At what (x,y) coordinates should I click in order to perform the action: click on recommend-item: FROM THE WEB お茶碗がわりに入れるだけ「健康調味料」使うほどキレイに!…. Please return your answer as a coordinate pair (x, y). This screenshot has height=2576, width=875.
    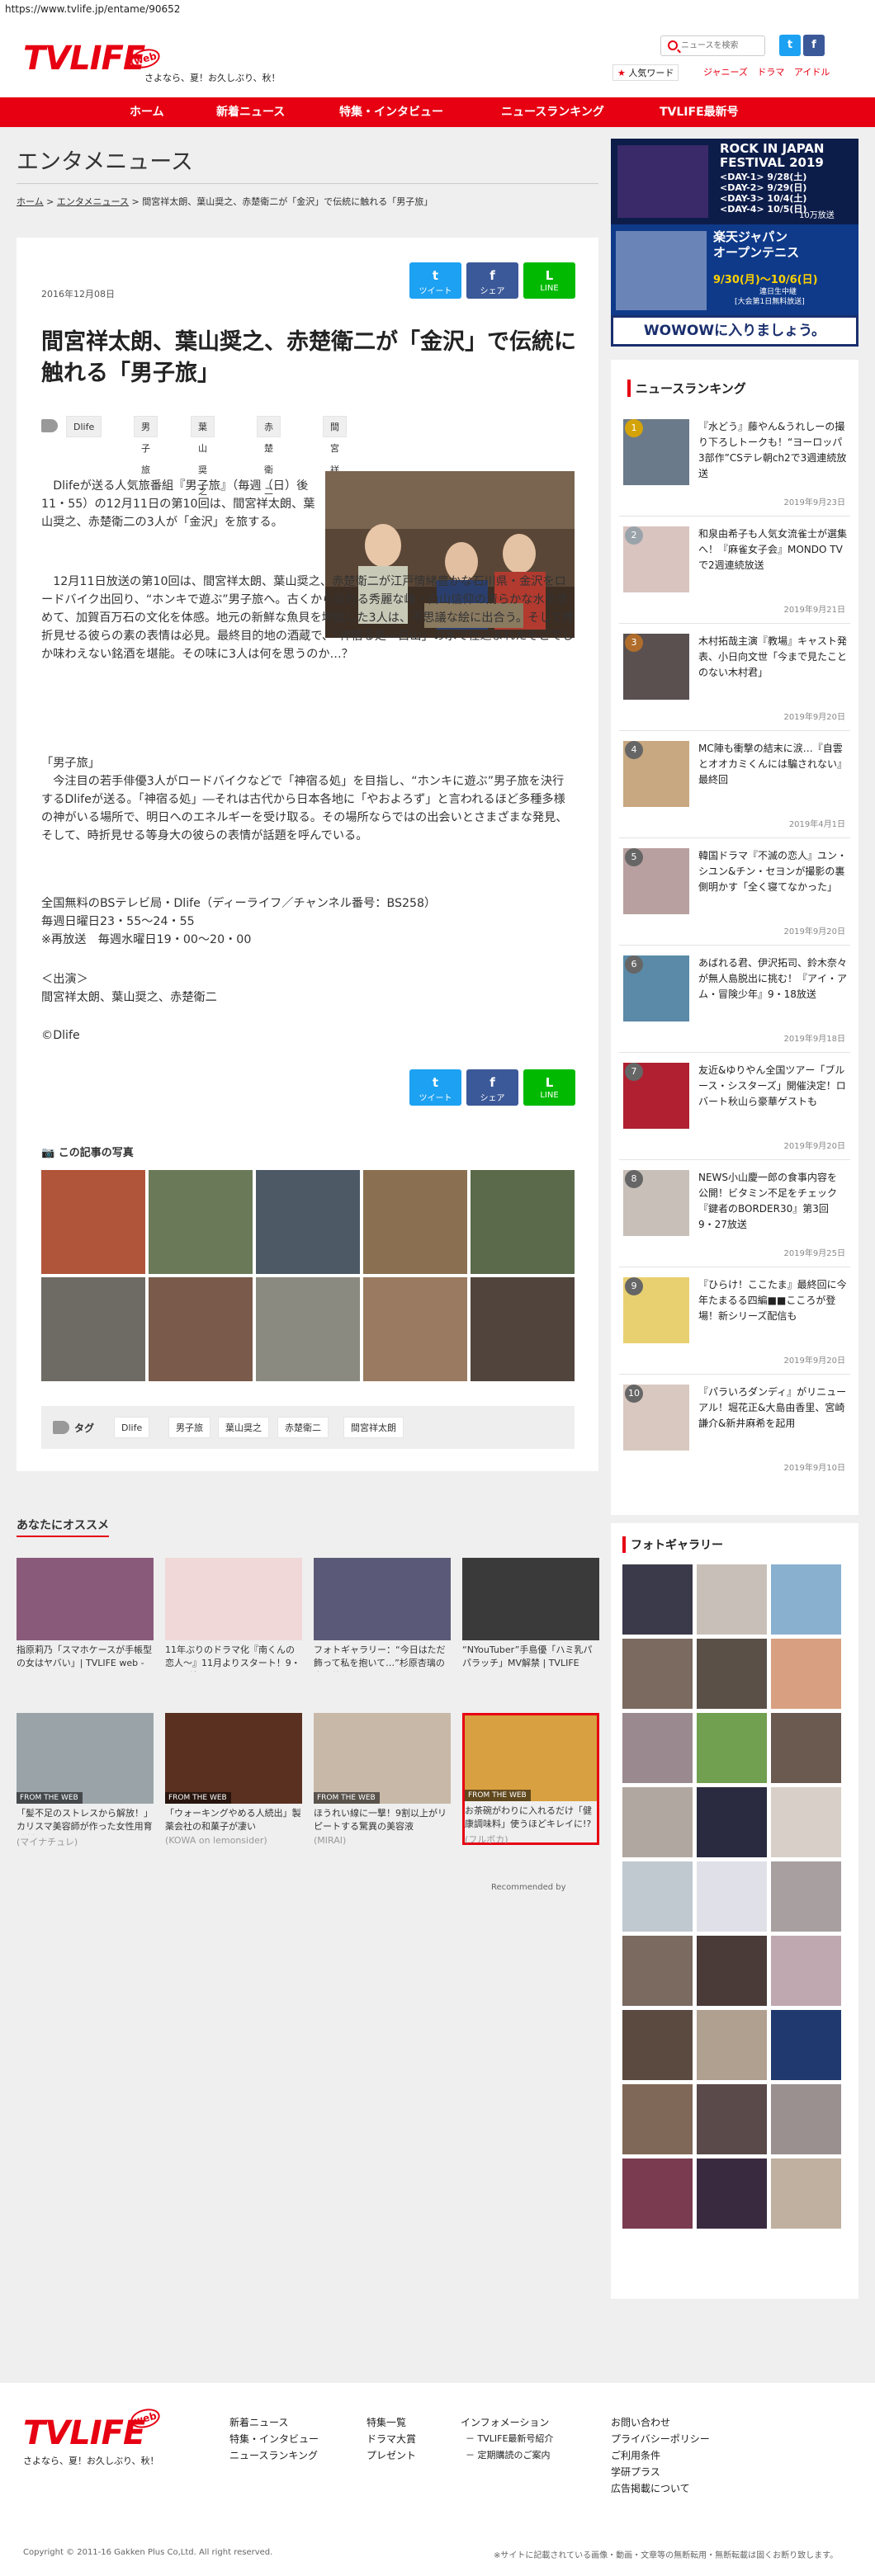
    Looking at the image, I should click on (530, 1779).